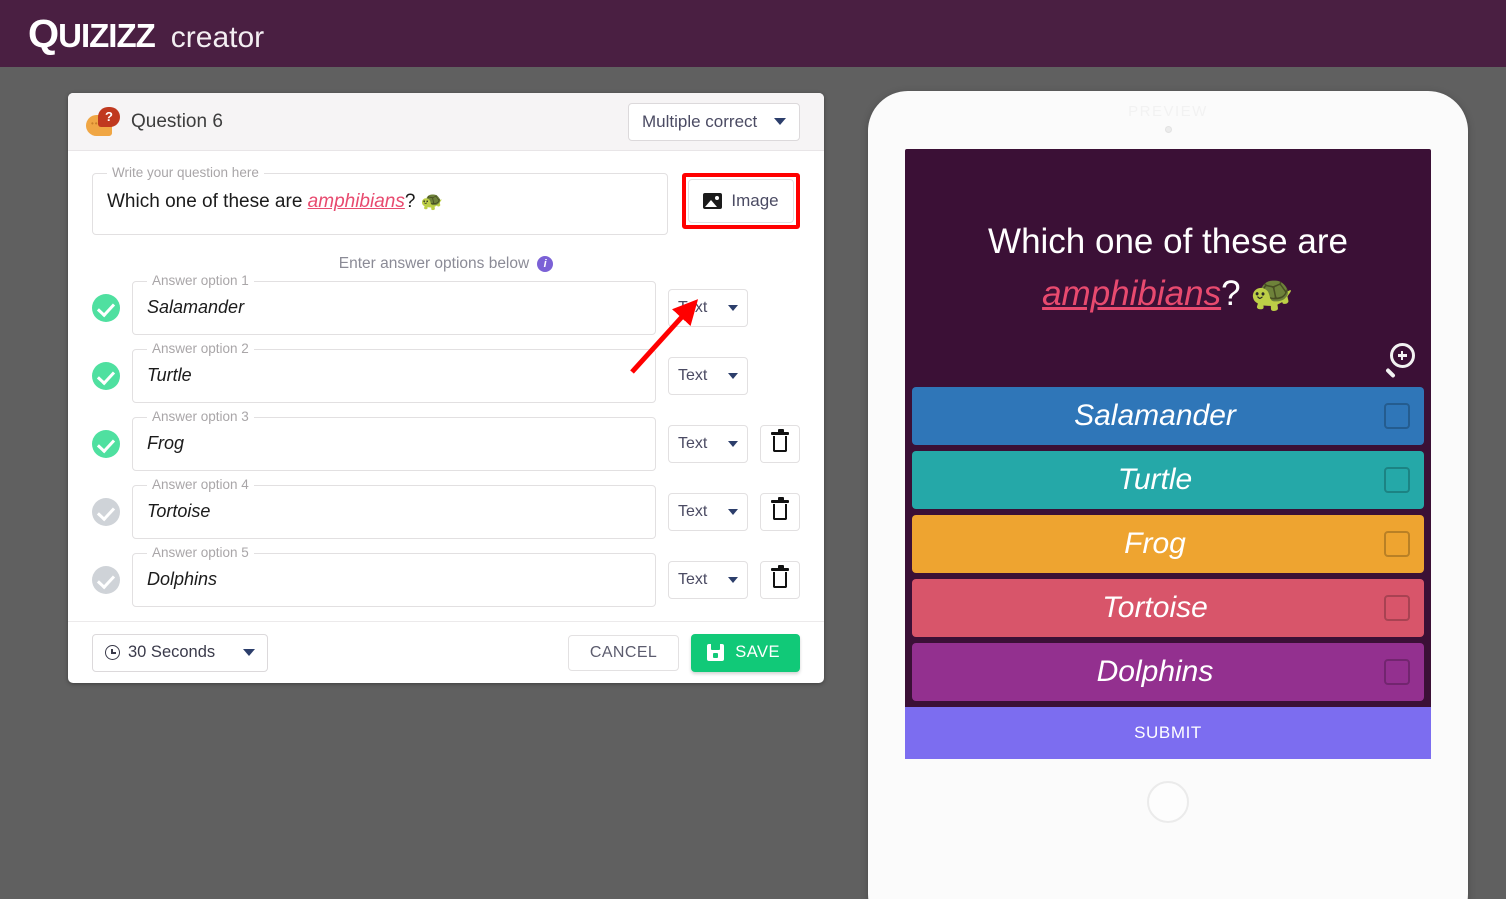 Image resolution: width=1506 pixels, height=899 pixels. I want to click on image-icon, so click(713, 201).